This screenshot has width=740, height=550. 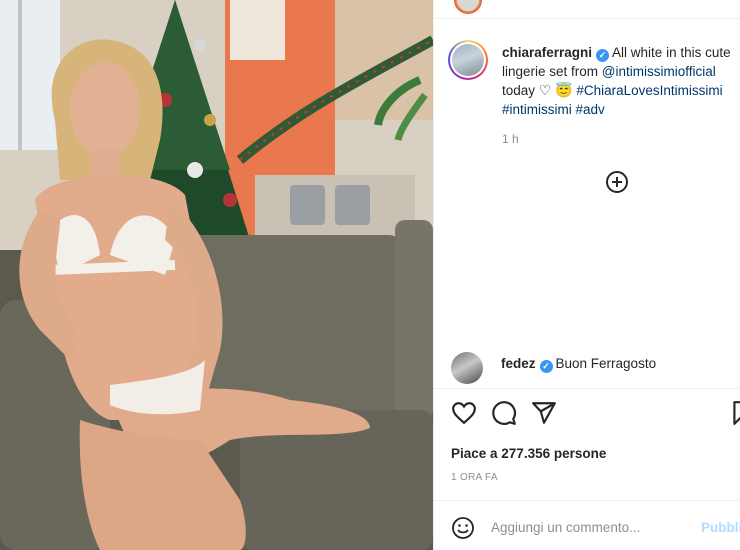 I want to click on commenter-avatar, so click(x=467, y=368).